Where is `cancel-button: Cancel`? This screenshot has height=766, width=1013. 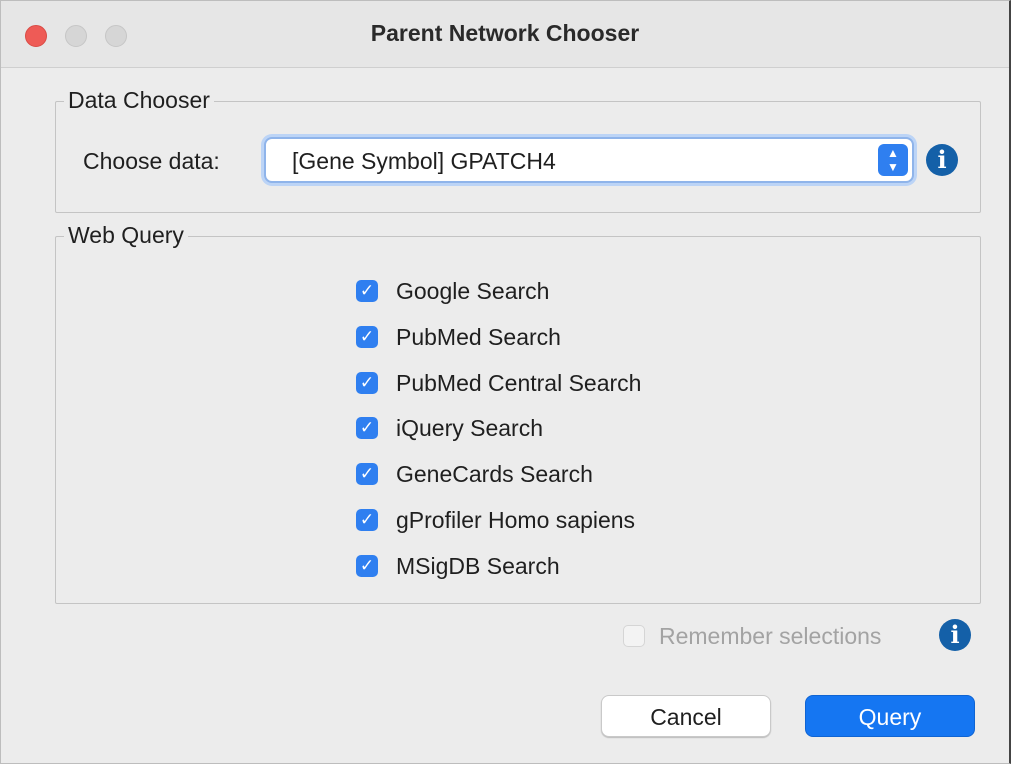 cancel-button: Cancel is located at coordinates (686, 716).